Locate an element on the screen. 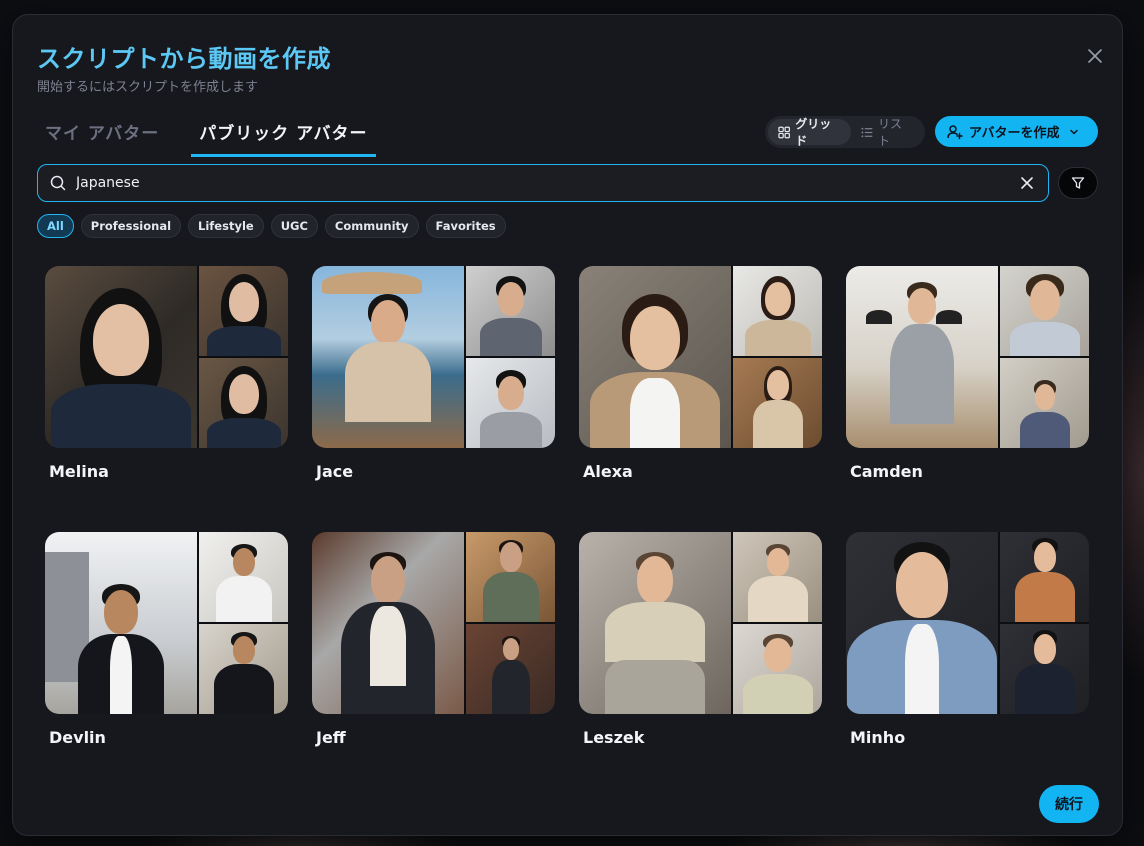 The image size is (1144, 846). dialog-subtitle: 開始するにはスクリプトを作成します is located at coordinates (148, 87).